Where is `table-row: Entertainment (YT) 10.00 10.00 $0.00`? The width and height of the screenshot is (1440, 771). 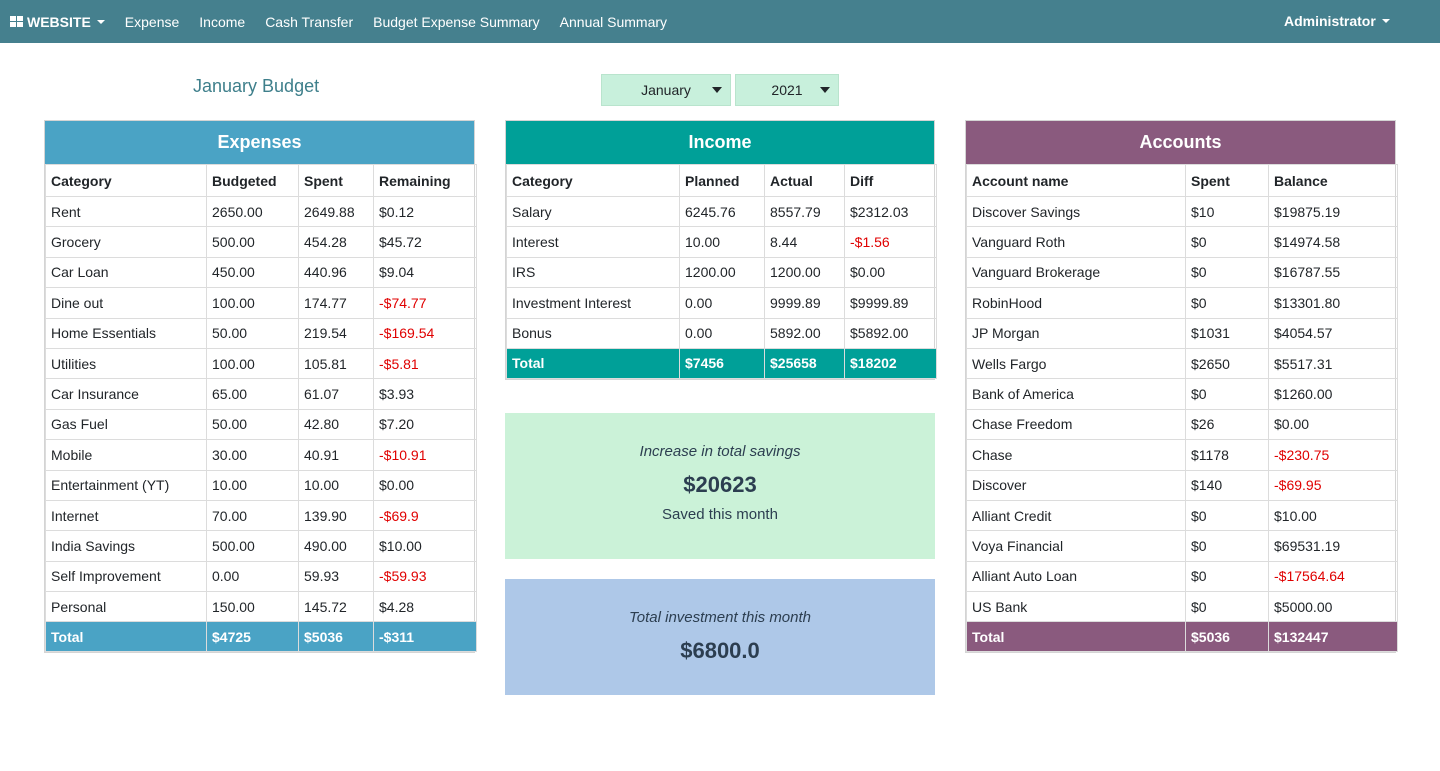
table-row: Entertainment (YT) 10.00 10.00 $0.00 is located at coordinates (261, 485).